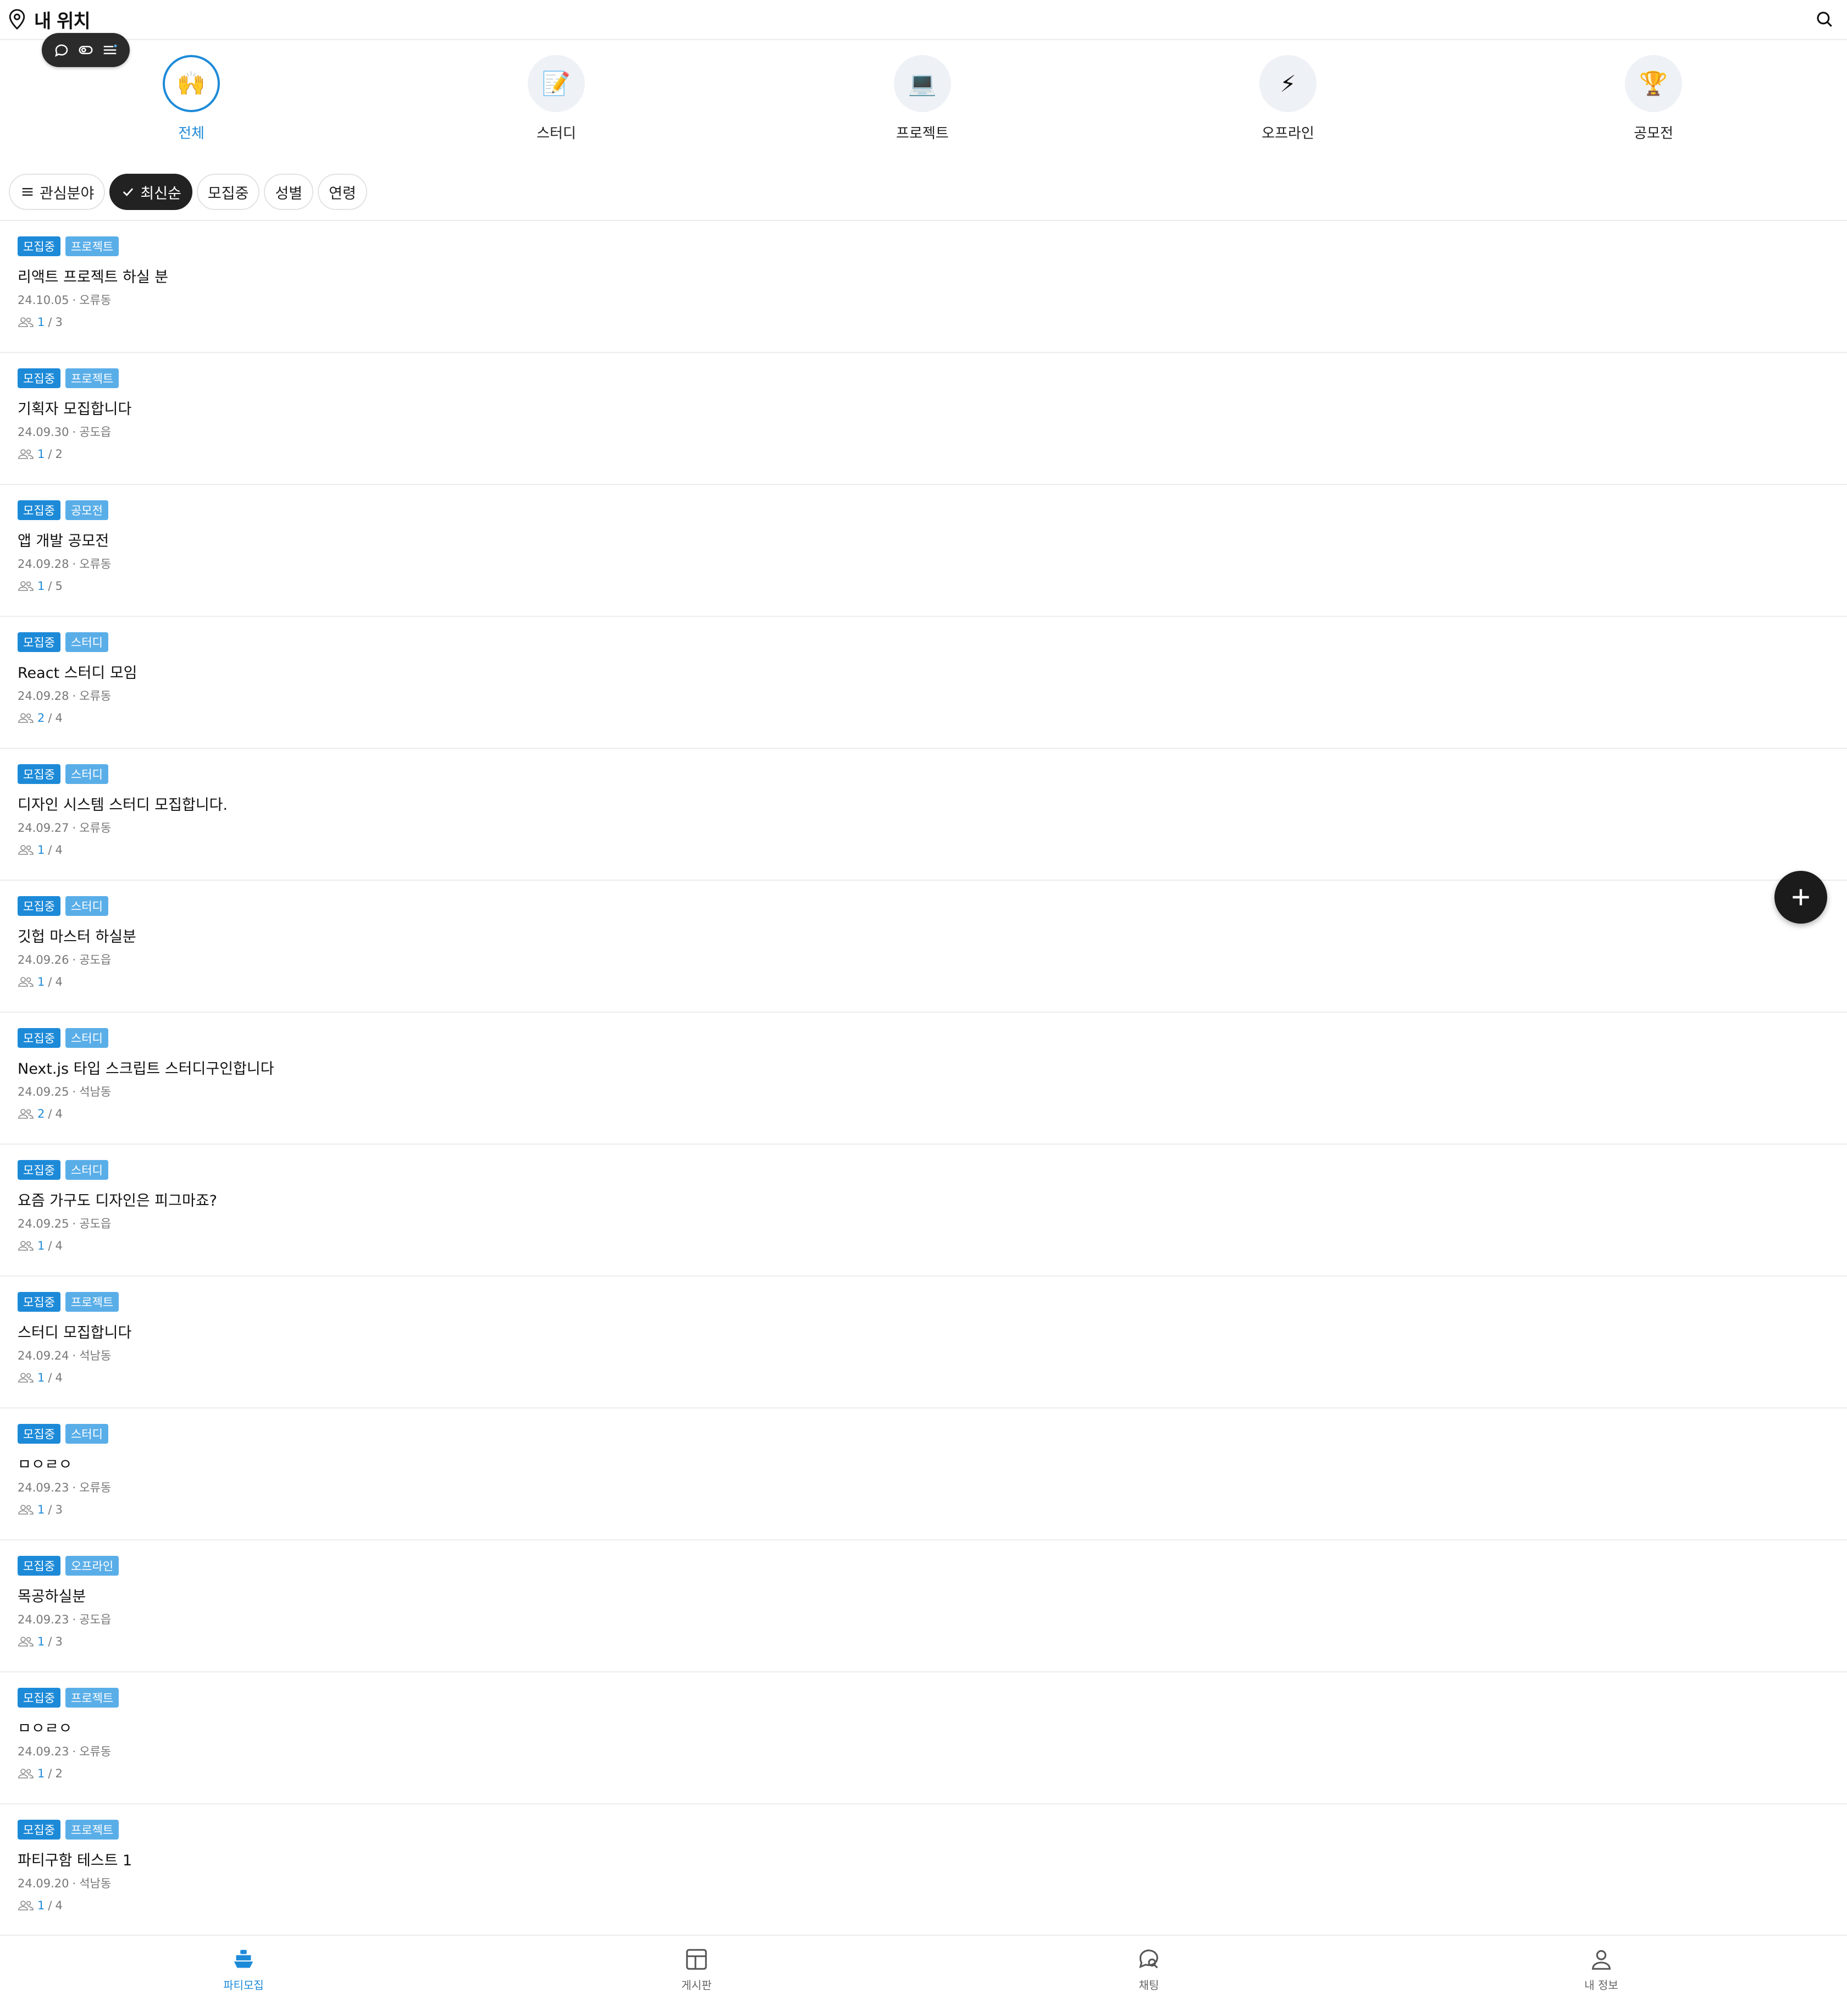  I want to click on nav-label: 채팅, so click(1148, 1986).